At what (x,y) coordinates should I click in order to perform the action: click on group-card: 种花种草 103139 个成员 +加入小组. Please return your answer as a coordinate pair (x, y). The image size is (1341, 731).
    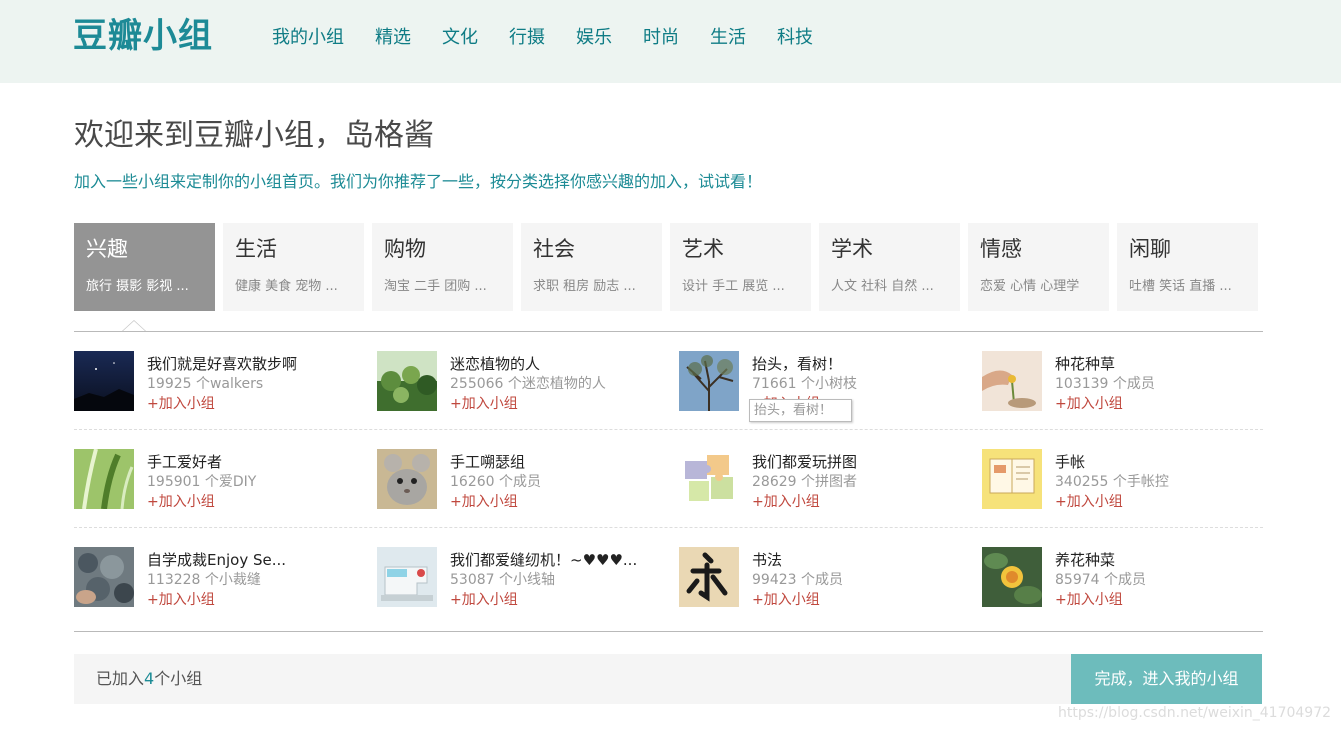
    Looking at the image, I should click on (1127, 382).